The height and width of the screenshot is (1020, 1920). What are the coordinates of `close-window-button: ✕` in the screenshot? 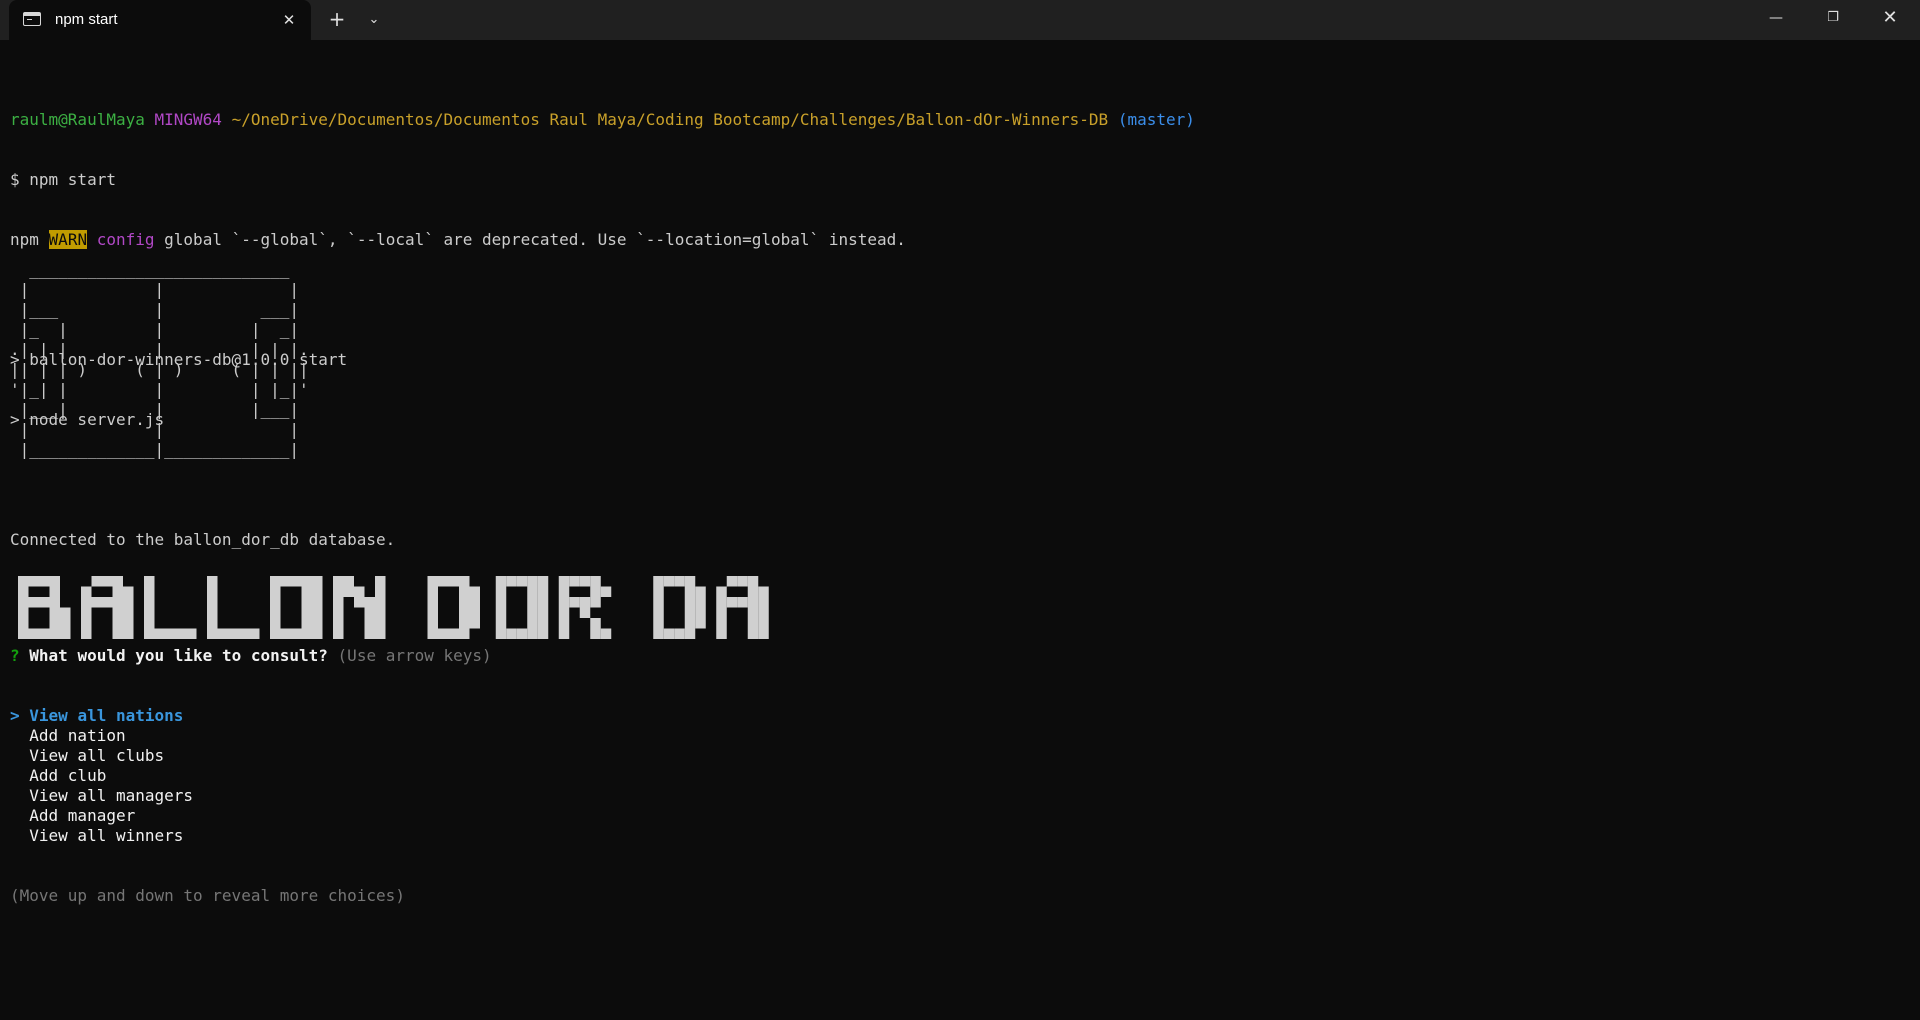 It's located at (1890, 18).